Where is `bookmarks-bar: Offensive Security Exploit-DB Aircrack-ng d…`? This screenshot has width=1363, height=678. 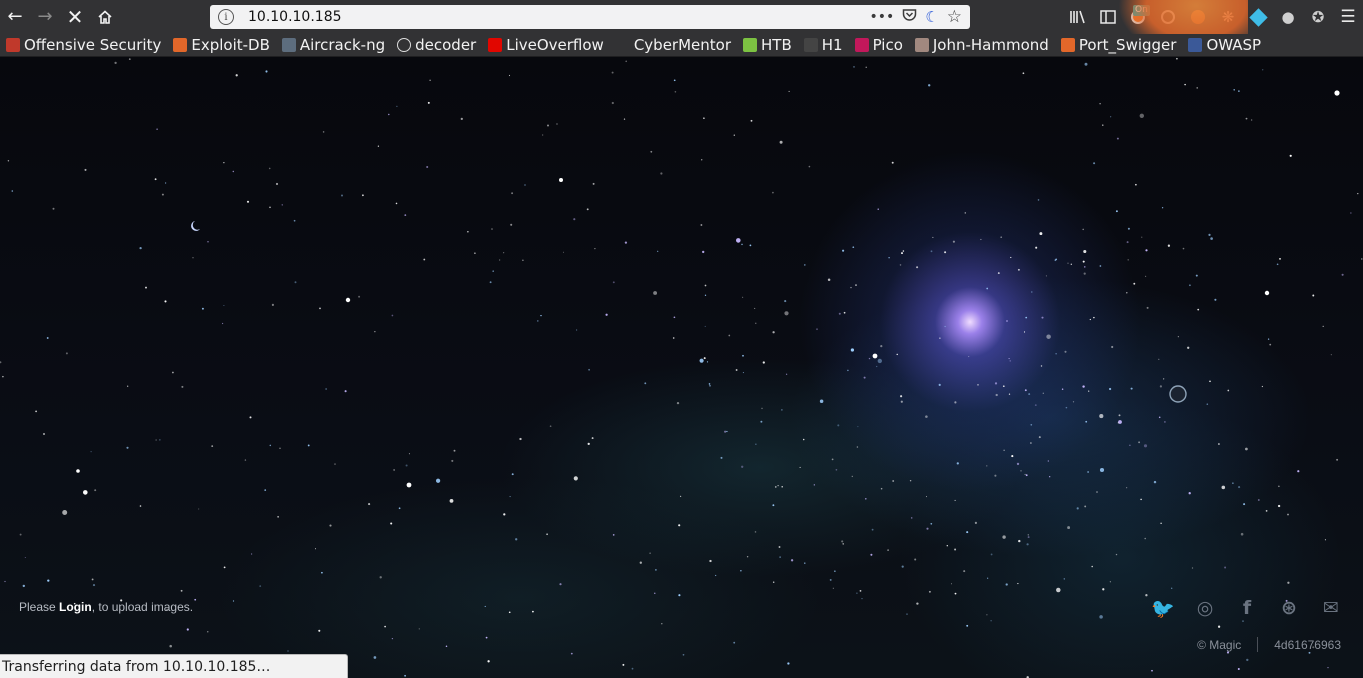 bookmarks-bar: Offensive Security Exploit-DB Aircrack-ng d… is located at coordinates (681, 45).